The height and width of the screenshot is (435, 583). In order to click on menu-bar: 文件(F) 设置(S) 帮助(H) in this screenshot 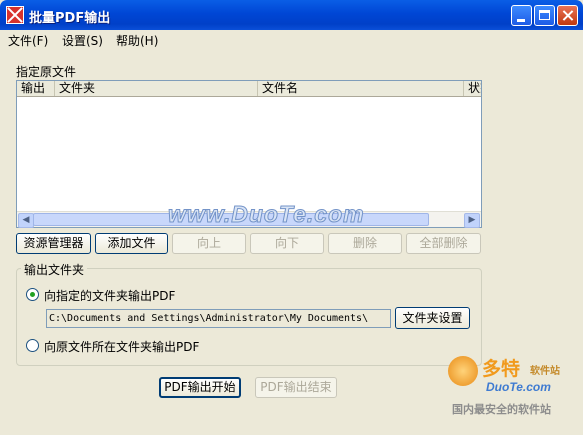, I will do `click(291, 39)`.